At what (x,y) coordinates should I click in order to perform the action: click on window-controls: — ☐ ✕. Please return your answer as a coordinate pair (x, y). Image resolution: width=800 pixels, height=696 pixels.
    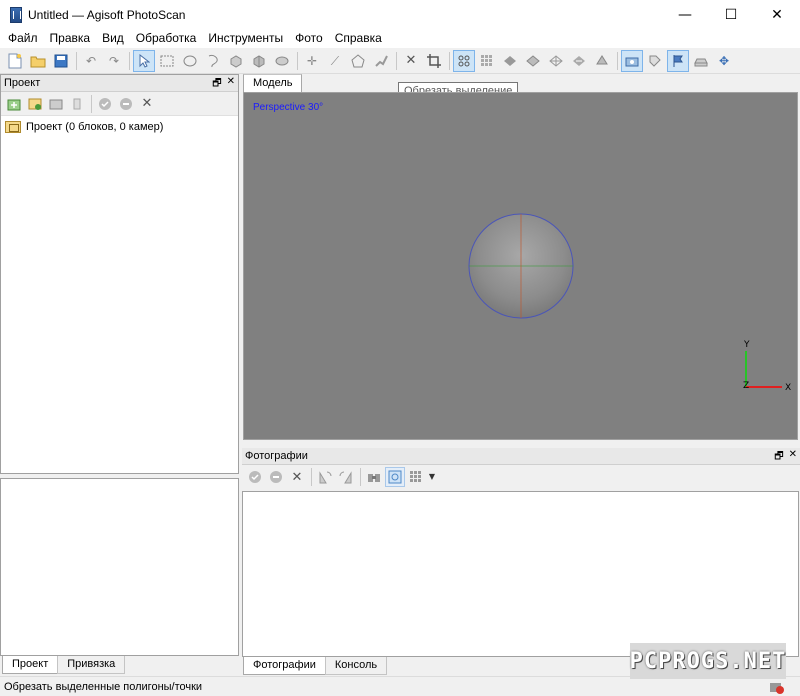
    Looking at the image, I should click on (731, 14).